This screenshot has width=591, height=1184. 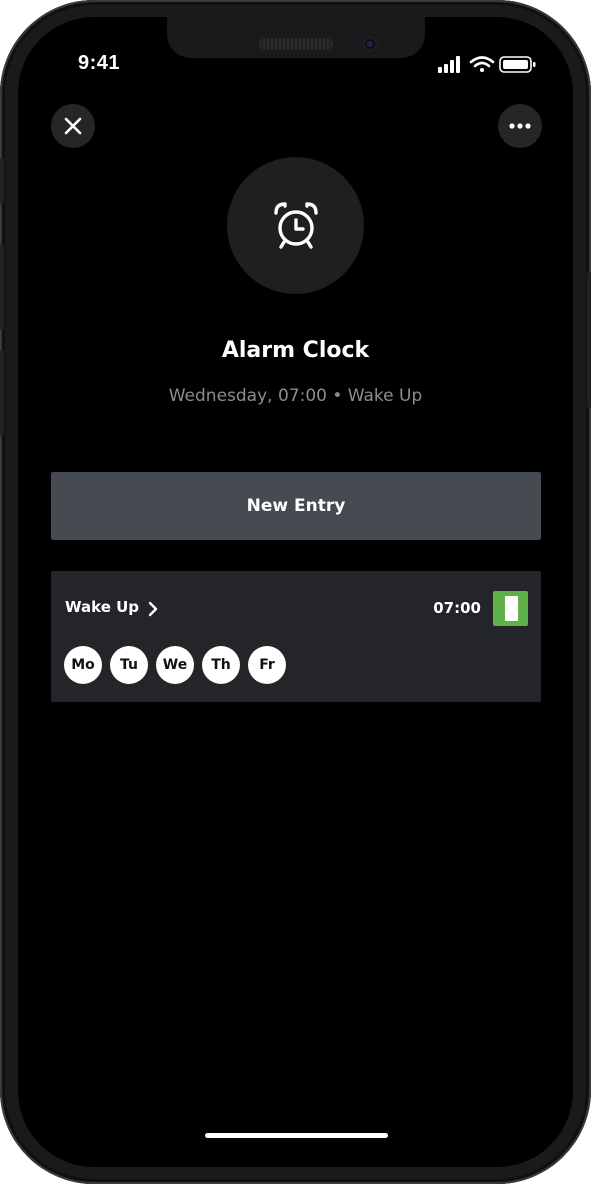 I want to click on more-options-button, so click(x=520, y=126).